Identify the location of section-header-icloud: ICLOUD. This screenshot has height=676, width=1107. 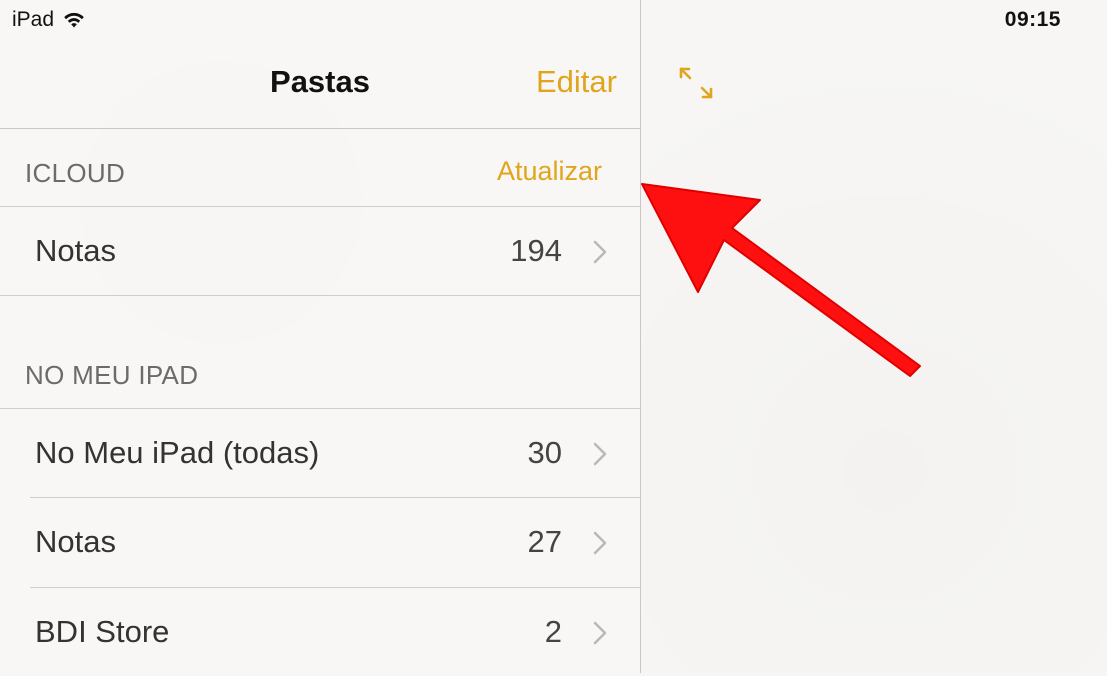
(75, 173).